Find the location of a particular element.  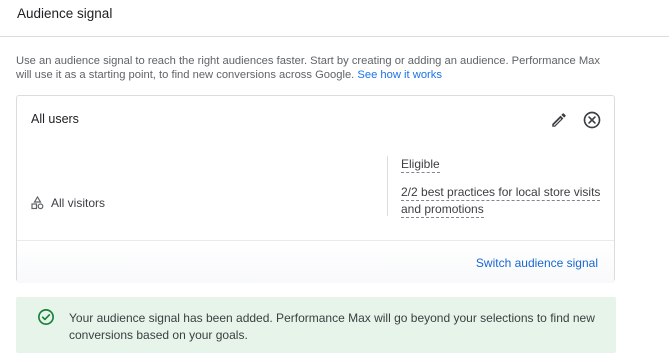

switch-audience-signal-button: Switch audience signal is located at coordinates (537, 263).